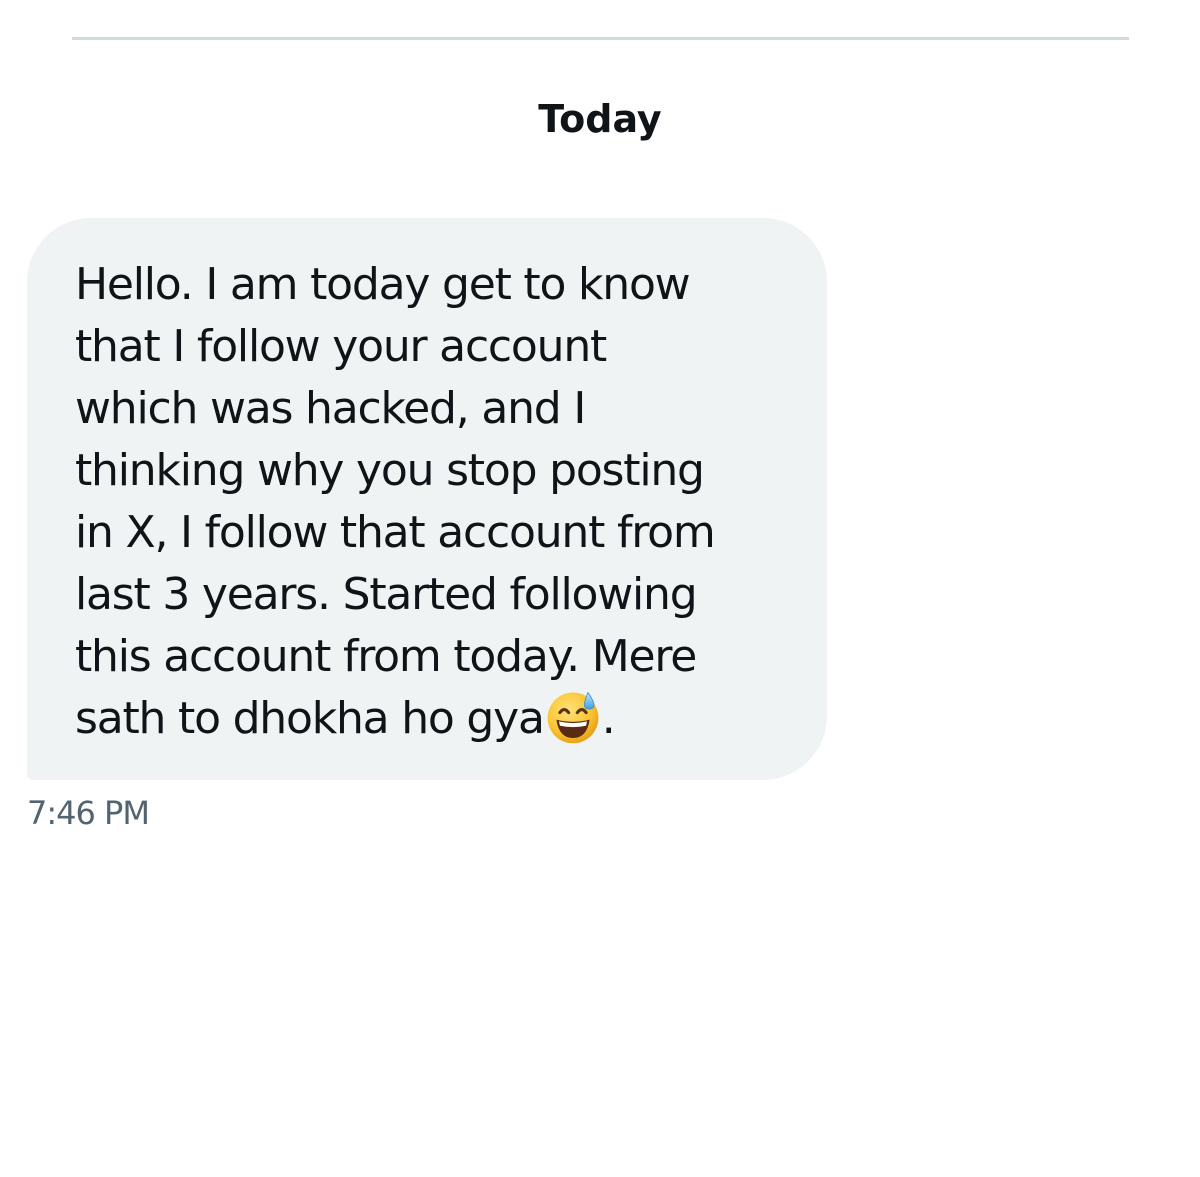 Image resolution: width=1200 pixels, height=1177 pixels. What do you see at coordinates (330, 408) in the screenshot?
I see `message-line: which was hacked, and I` at bounding box center [330, 408].